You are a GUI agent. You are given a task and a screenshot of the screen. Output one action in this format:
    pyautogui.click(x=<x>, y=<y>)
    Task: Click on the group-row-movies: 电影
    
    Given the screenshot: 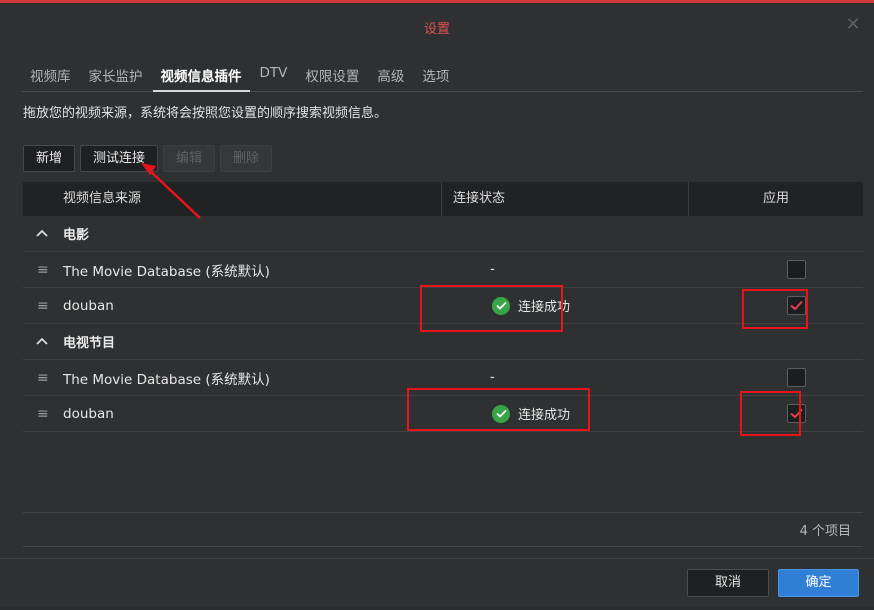 What is the action you would take?
    pyautogui.click(x=443, y=234)
    